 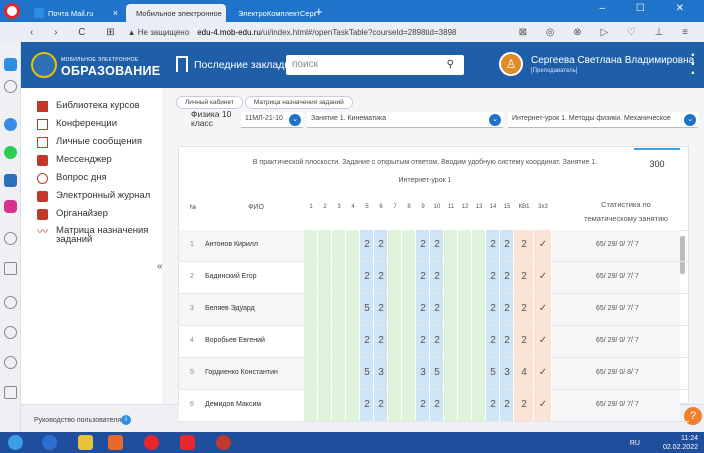 I want to click on user-guide-link: Руководство пользователя, so click(x=77, y=420).